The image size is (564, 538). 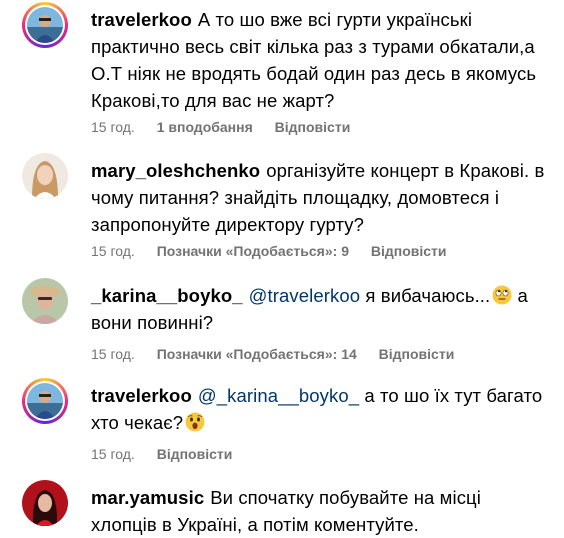 What do you see at coordinates (167, 295) in the screenshot?
I see `username: _karina__boyko_` at bounding box center [167, 295].